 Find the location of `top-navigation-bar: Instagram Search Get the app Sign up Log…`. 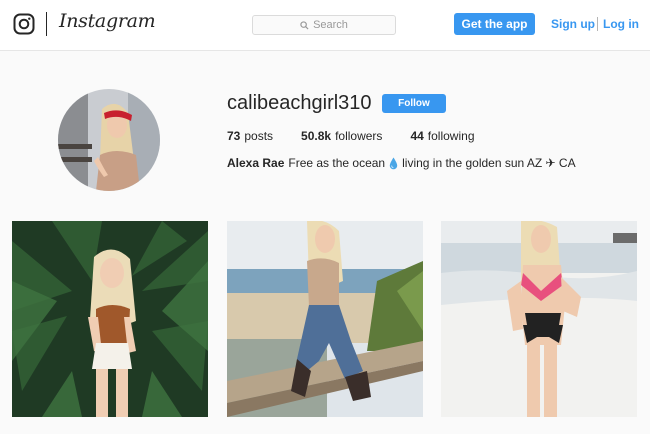

top-navigation-bar: Instagram Search Get the app Sign up Log… is located at coordinates (325, 25).